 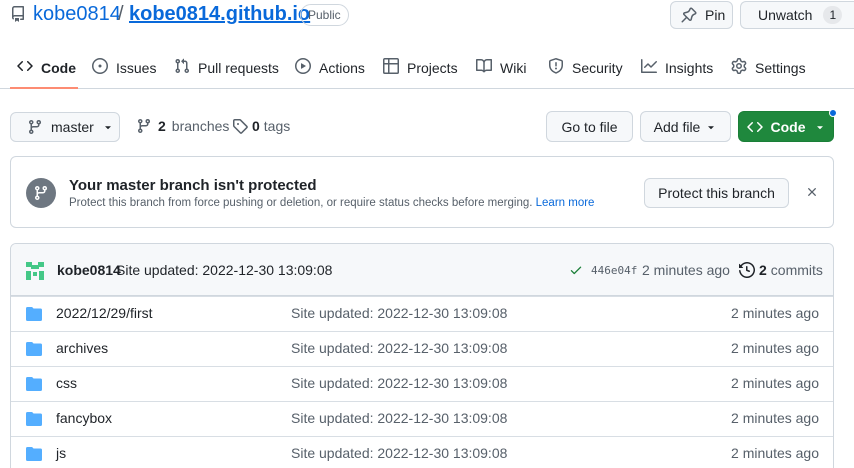 I want to click on tab-code: Code, so click(x=44, y=68).